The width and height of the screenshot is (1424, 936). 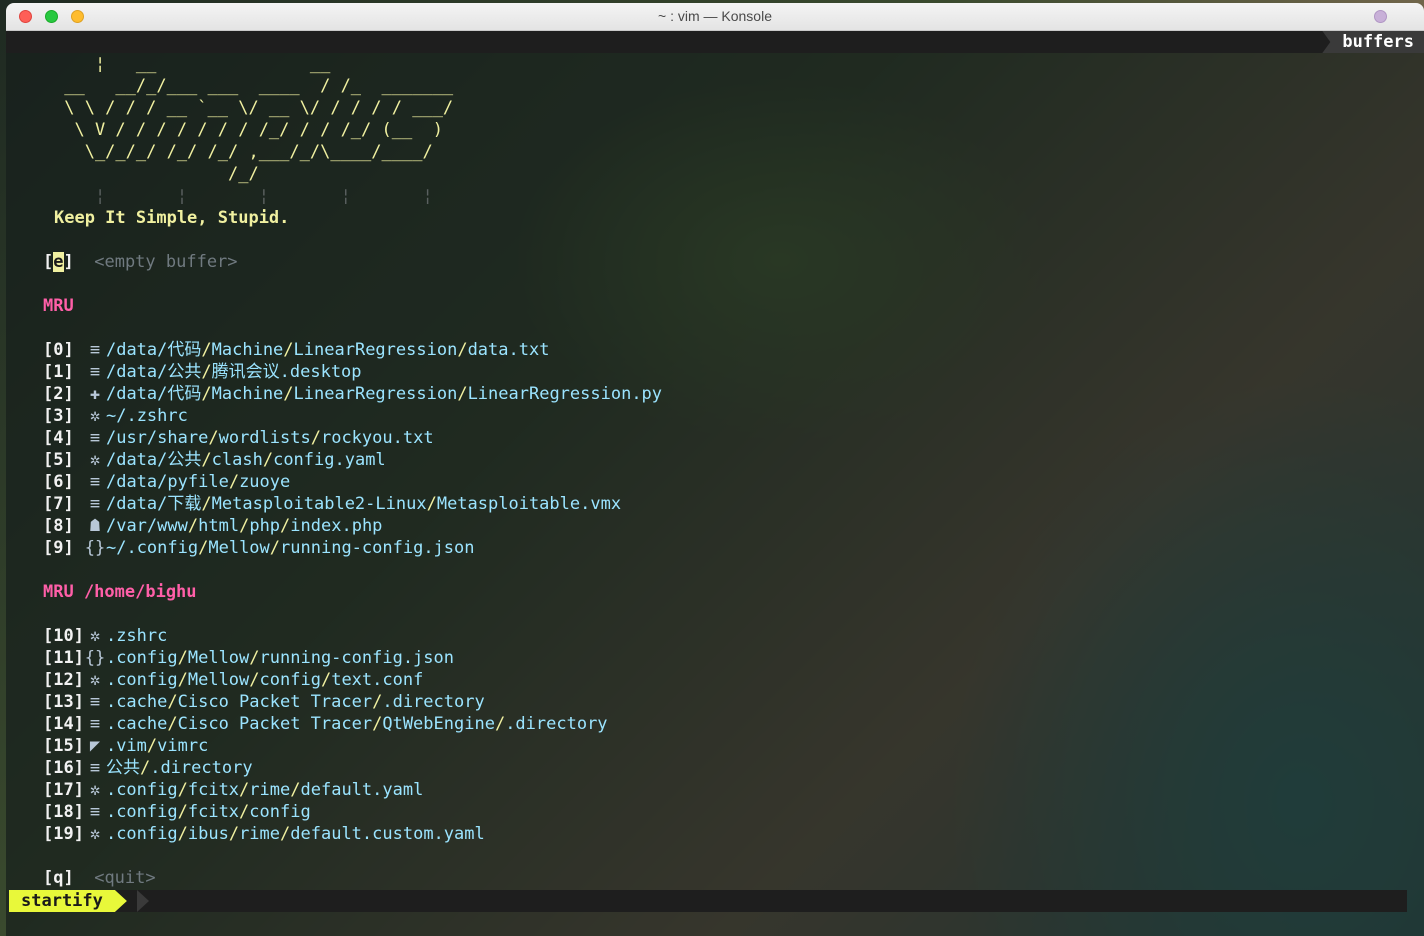 I want to click on file-path: /data/公共/腾讯会议.desktop, so click(x=234, y=372).